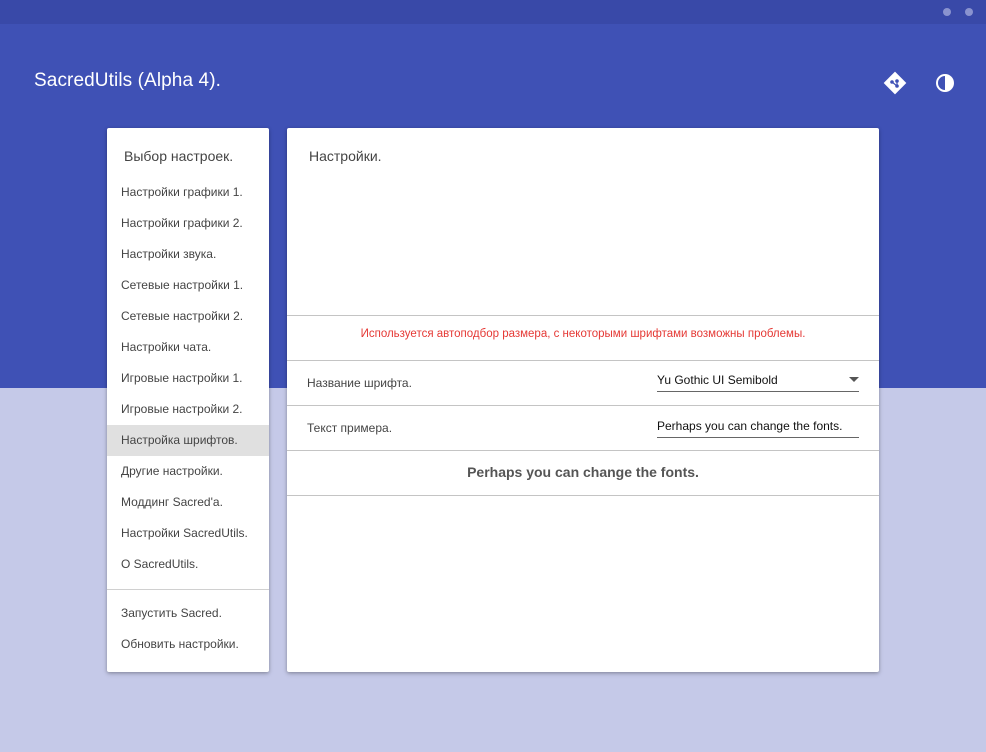  What do you see at coordinates (188, 316) in the screenshot?
I see `nav-item-network-2: Сетевые настройки 2.` at bounding box center [188, 316].